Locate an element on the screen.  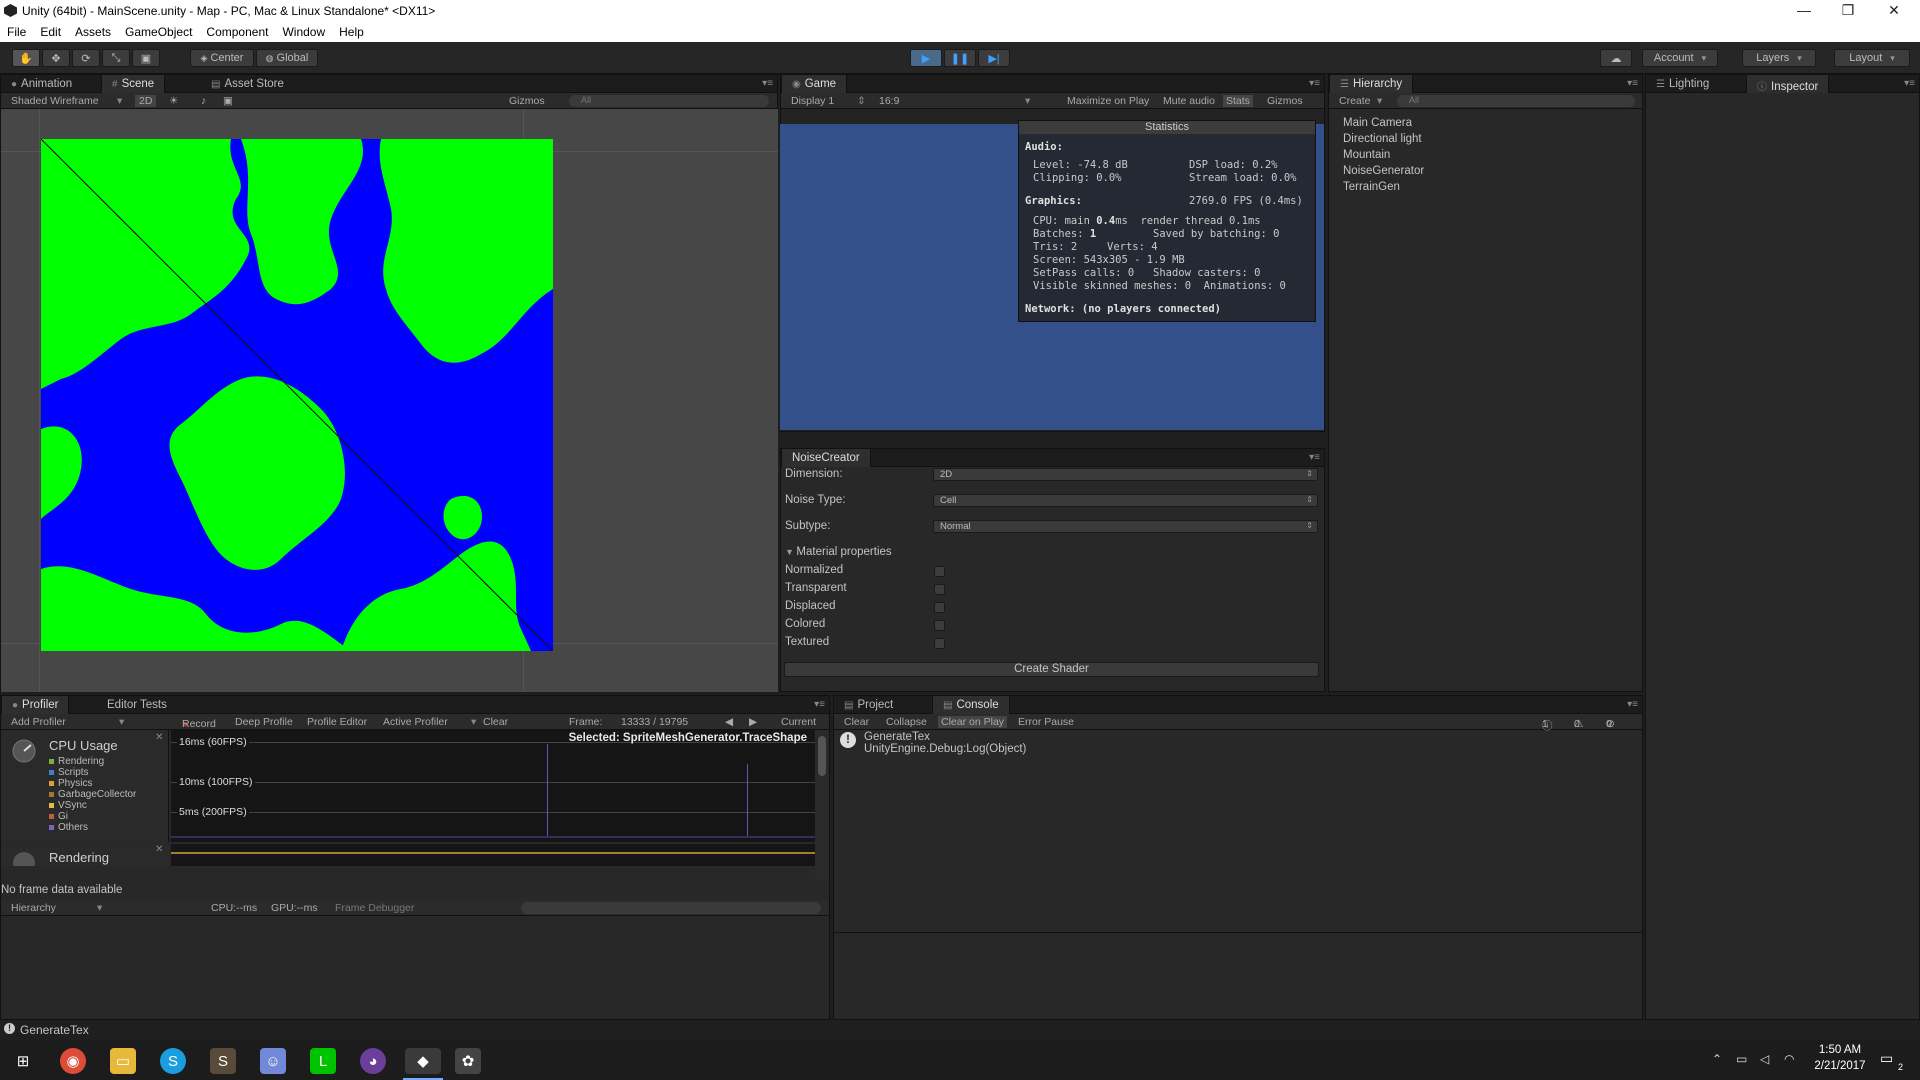
status-message: GenerateTex is located at coordinates (54, 1030).